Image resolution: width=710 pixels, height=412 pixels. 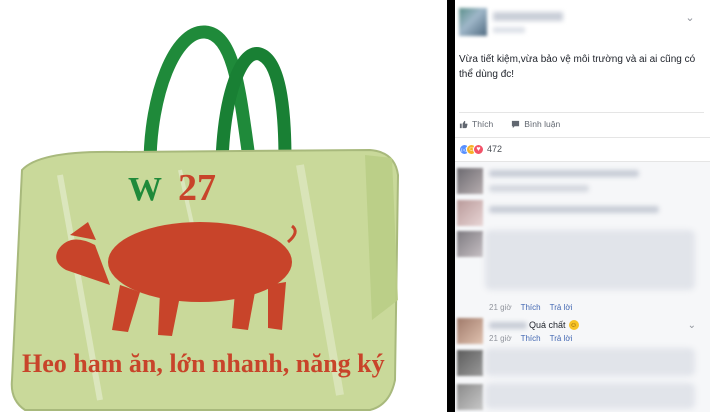 I want to click on comment-body: Quá chất, so click(x=547, y=325).